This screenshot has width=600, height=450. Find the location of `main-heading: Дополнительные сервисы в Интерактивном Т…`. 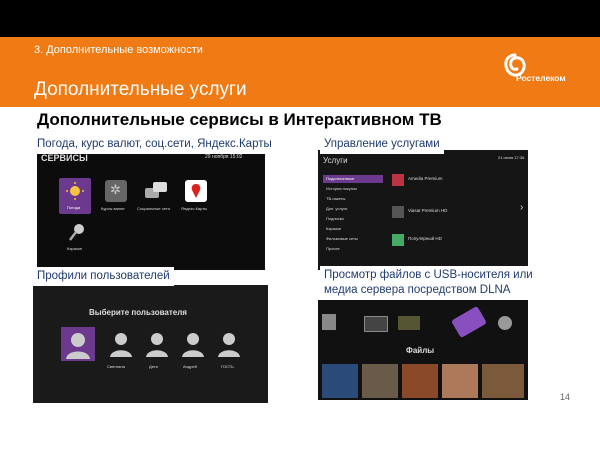

main-heading: Дополнительные сервисы в Интерактивном Т… is located at coordinates (239, 119).